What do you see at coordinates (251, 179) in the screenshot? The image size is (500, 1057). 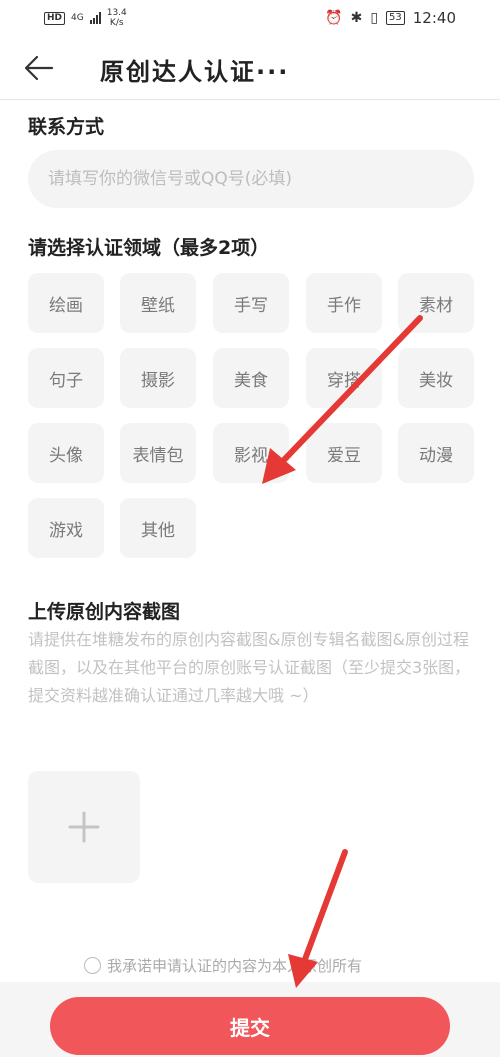 I see `contact-input` at bounding box center [251, 179].